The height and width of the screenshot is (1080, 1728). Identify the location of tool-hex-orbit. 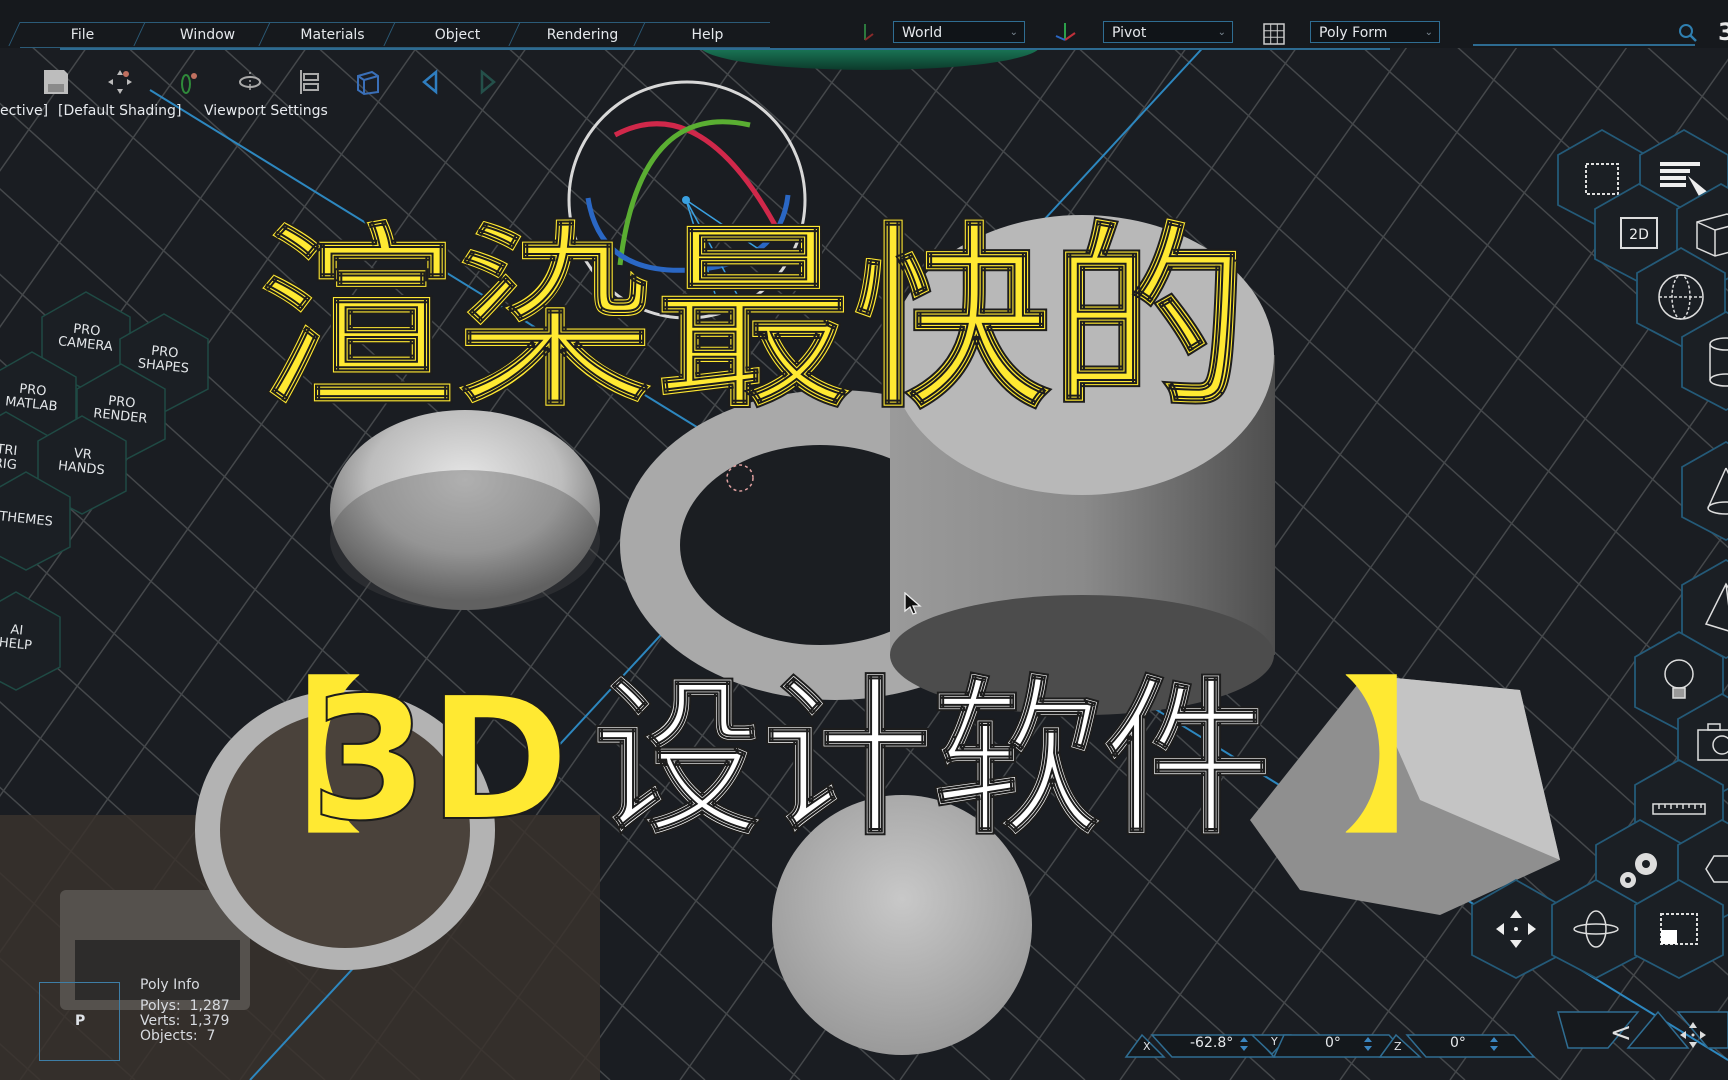
(1596, 929).